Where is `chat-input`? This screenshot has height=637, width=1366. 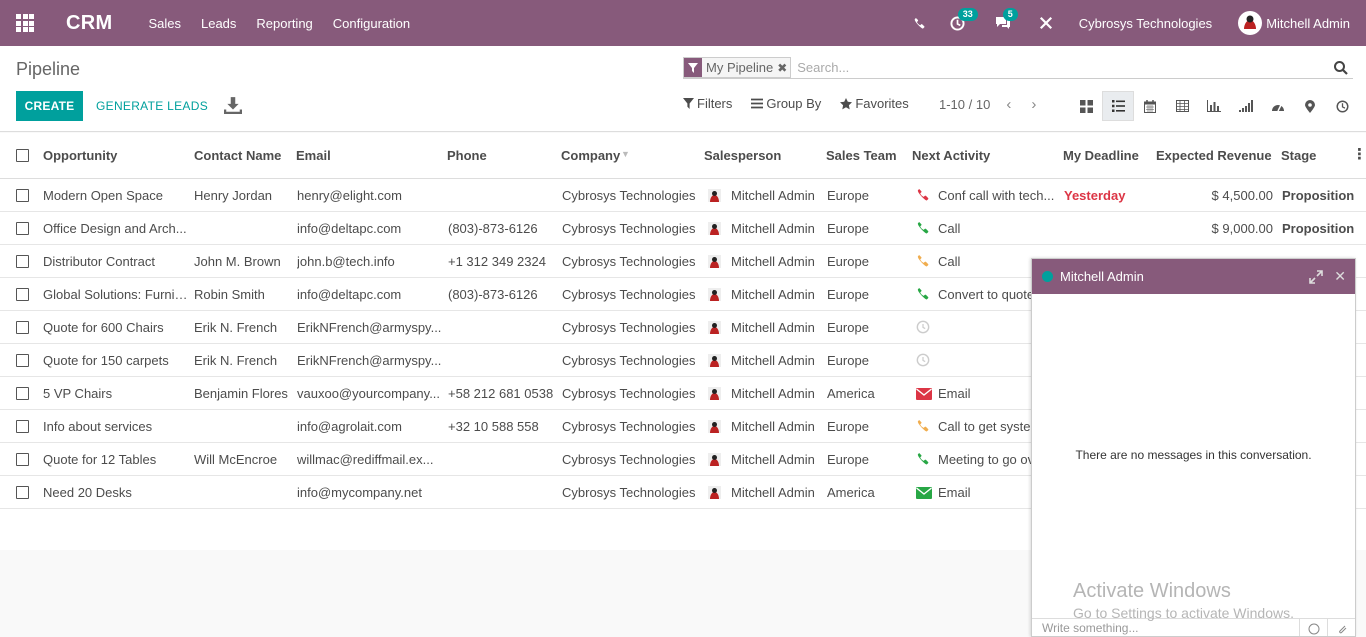
chat-input is located at coordinates (1165, 627).